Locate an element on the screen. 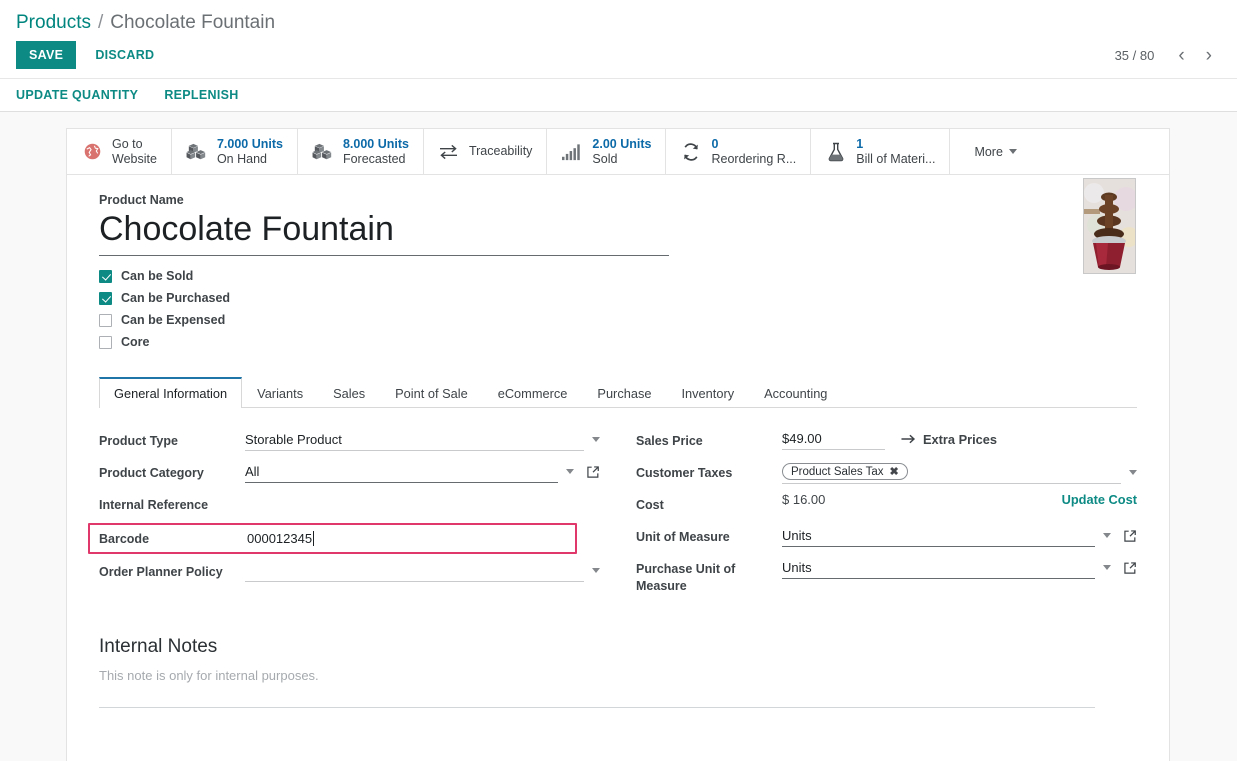 The width and height of the screenshot is (1237, 761). checkbox-row-can-be-sold: Can be Sold is located at coordinates (618, 276).